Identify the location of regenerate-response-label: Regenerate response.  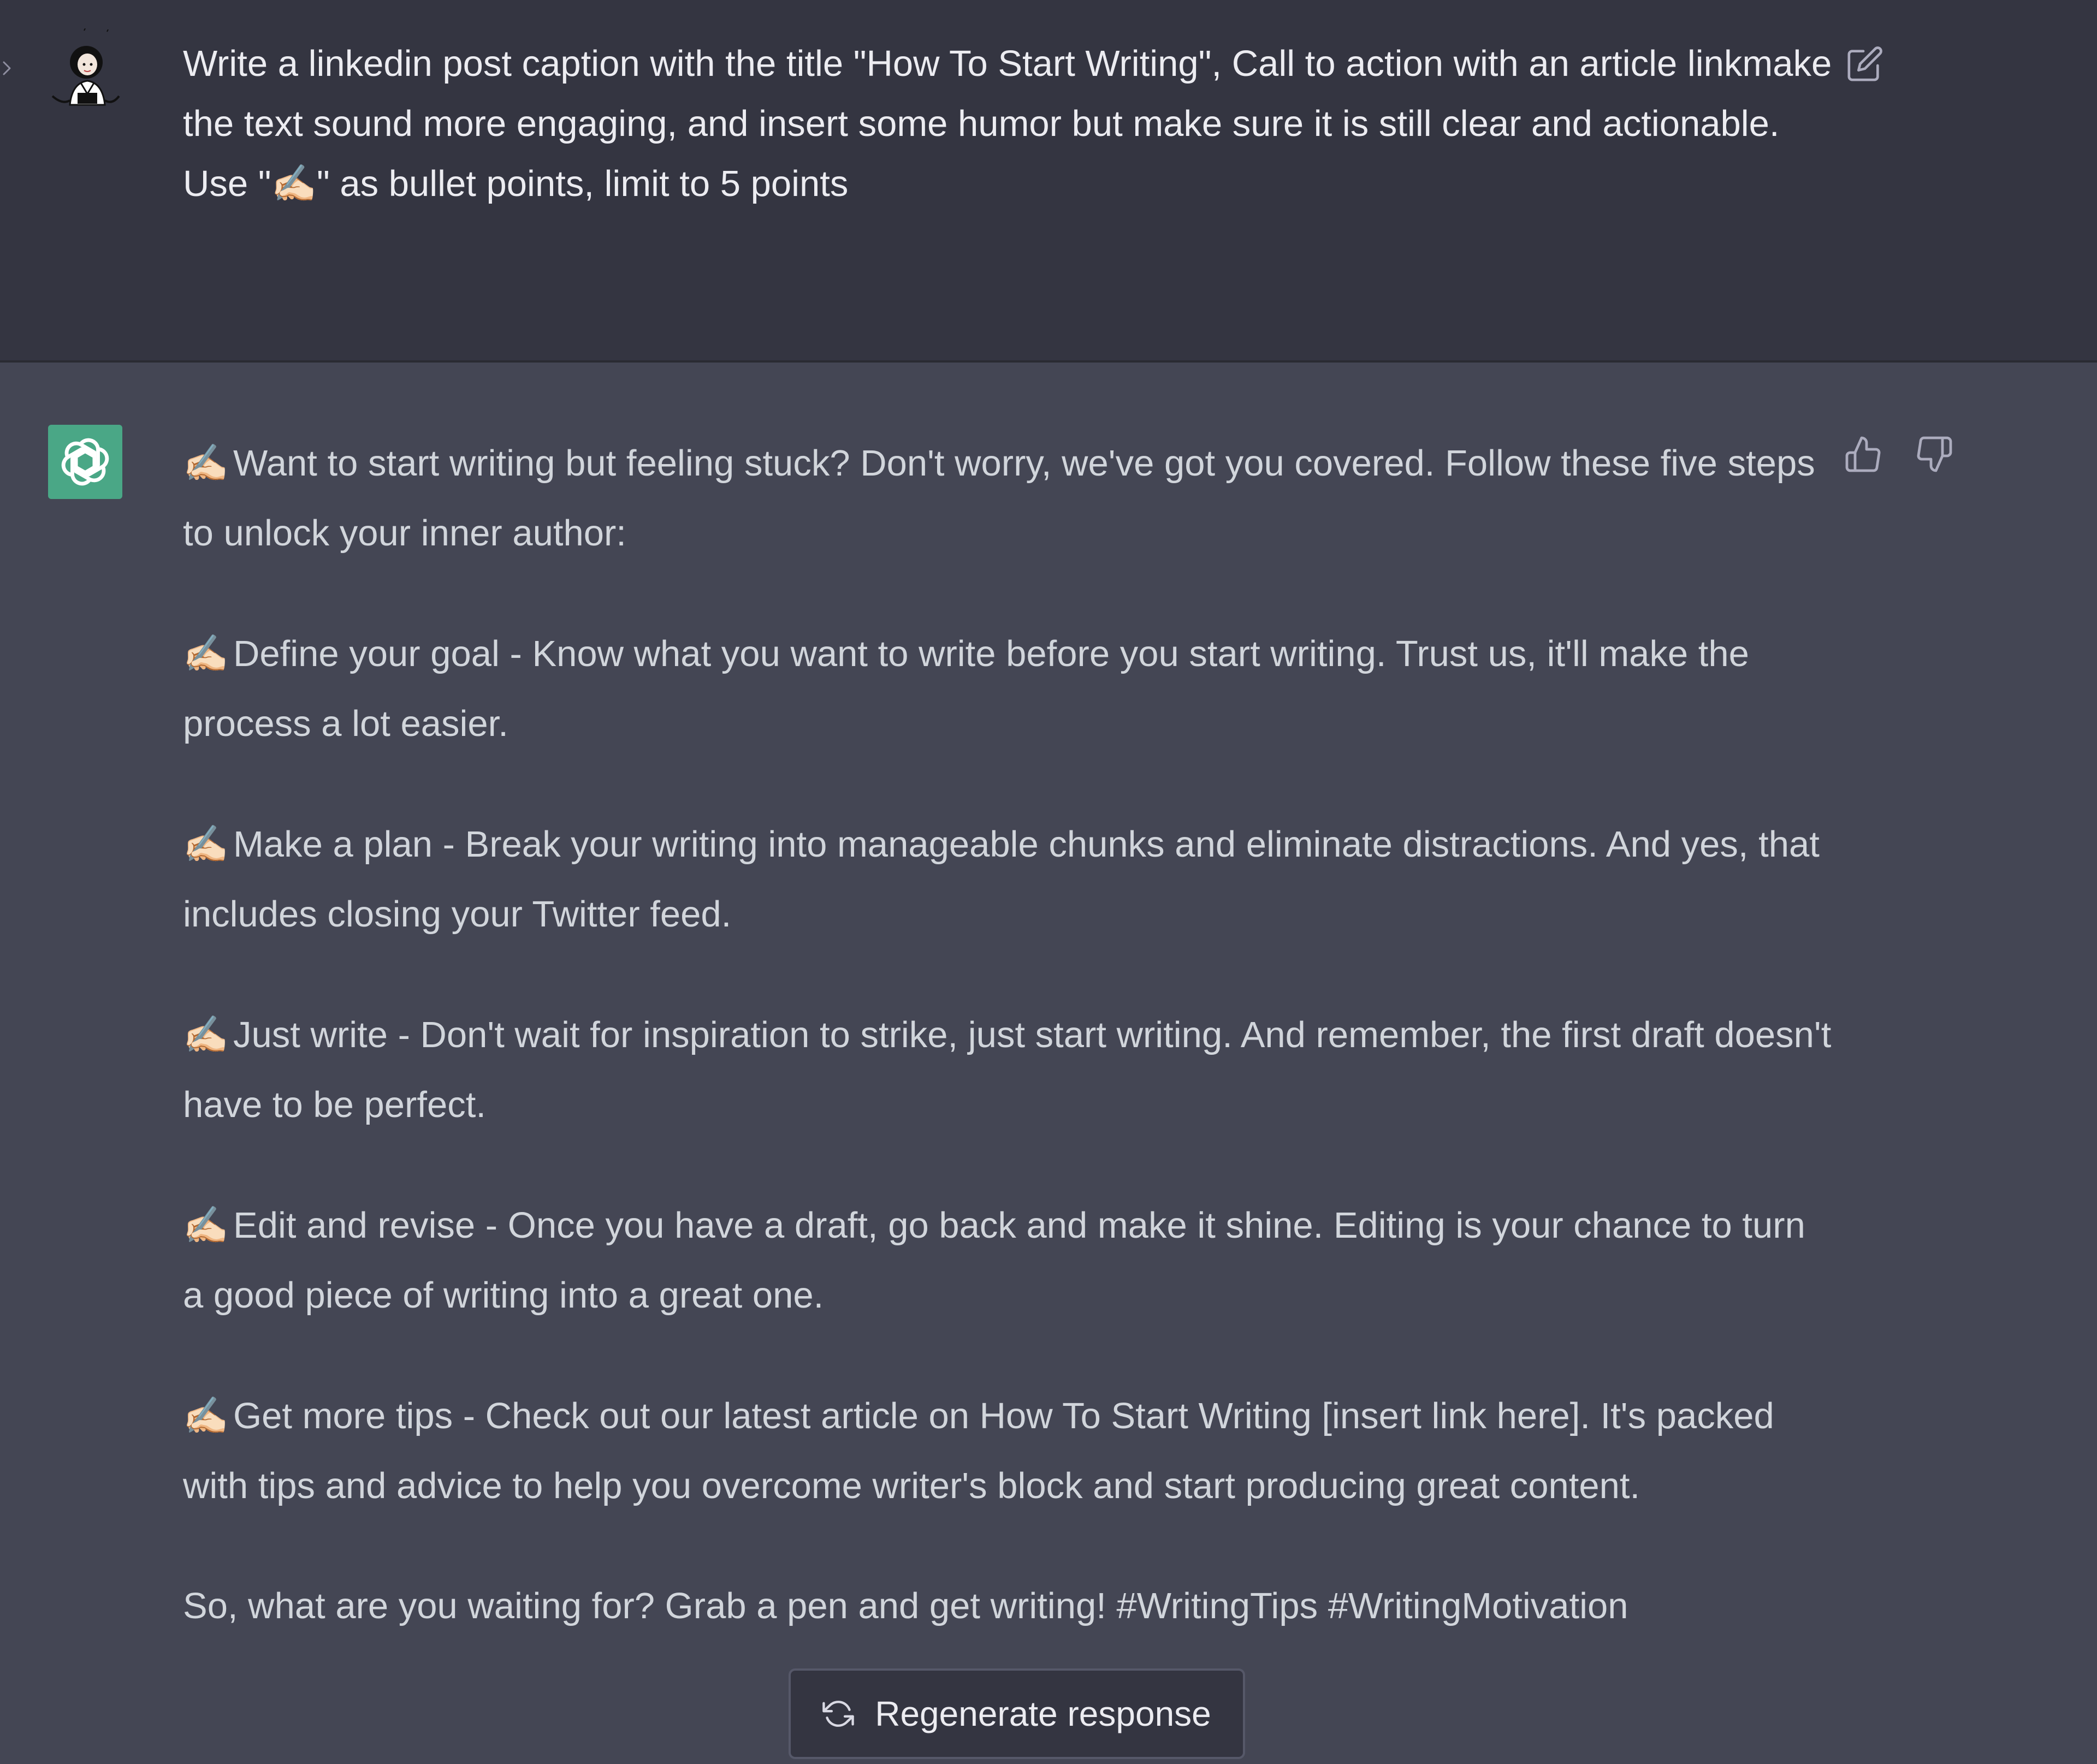
(1043, 1713).